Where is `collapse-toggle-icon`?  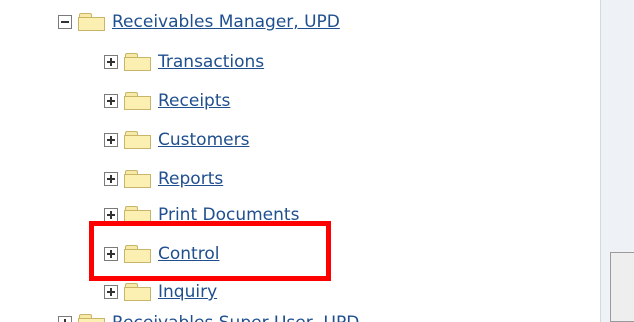 collapse-toggle-icon is located at coordinates (65, 22).